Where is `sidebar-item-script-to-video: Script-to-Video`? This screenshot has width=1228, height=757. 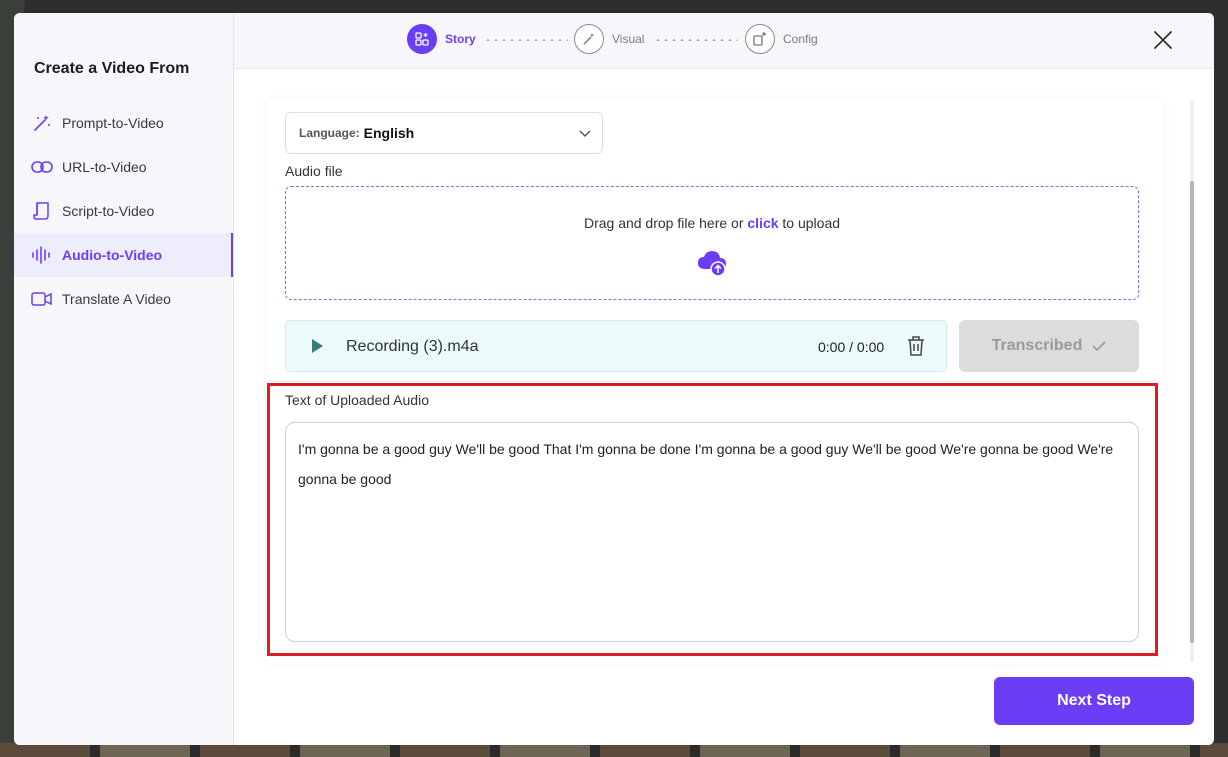
sidebar-item-script-to-video: Script-to-Video is located at coordinates (123, 211).